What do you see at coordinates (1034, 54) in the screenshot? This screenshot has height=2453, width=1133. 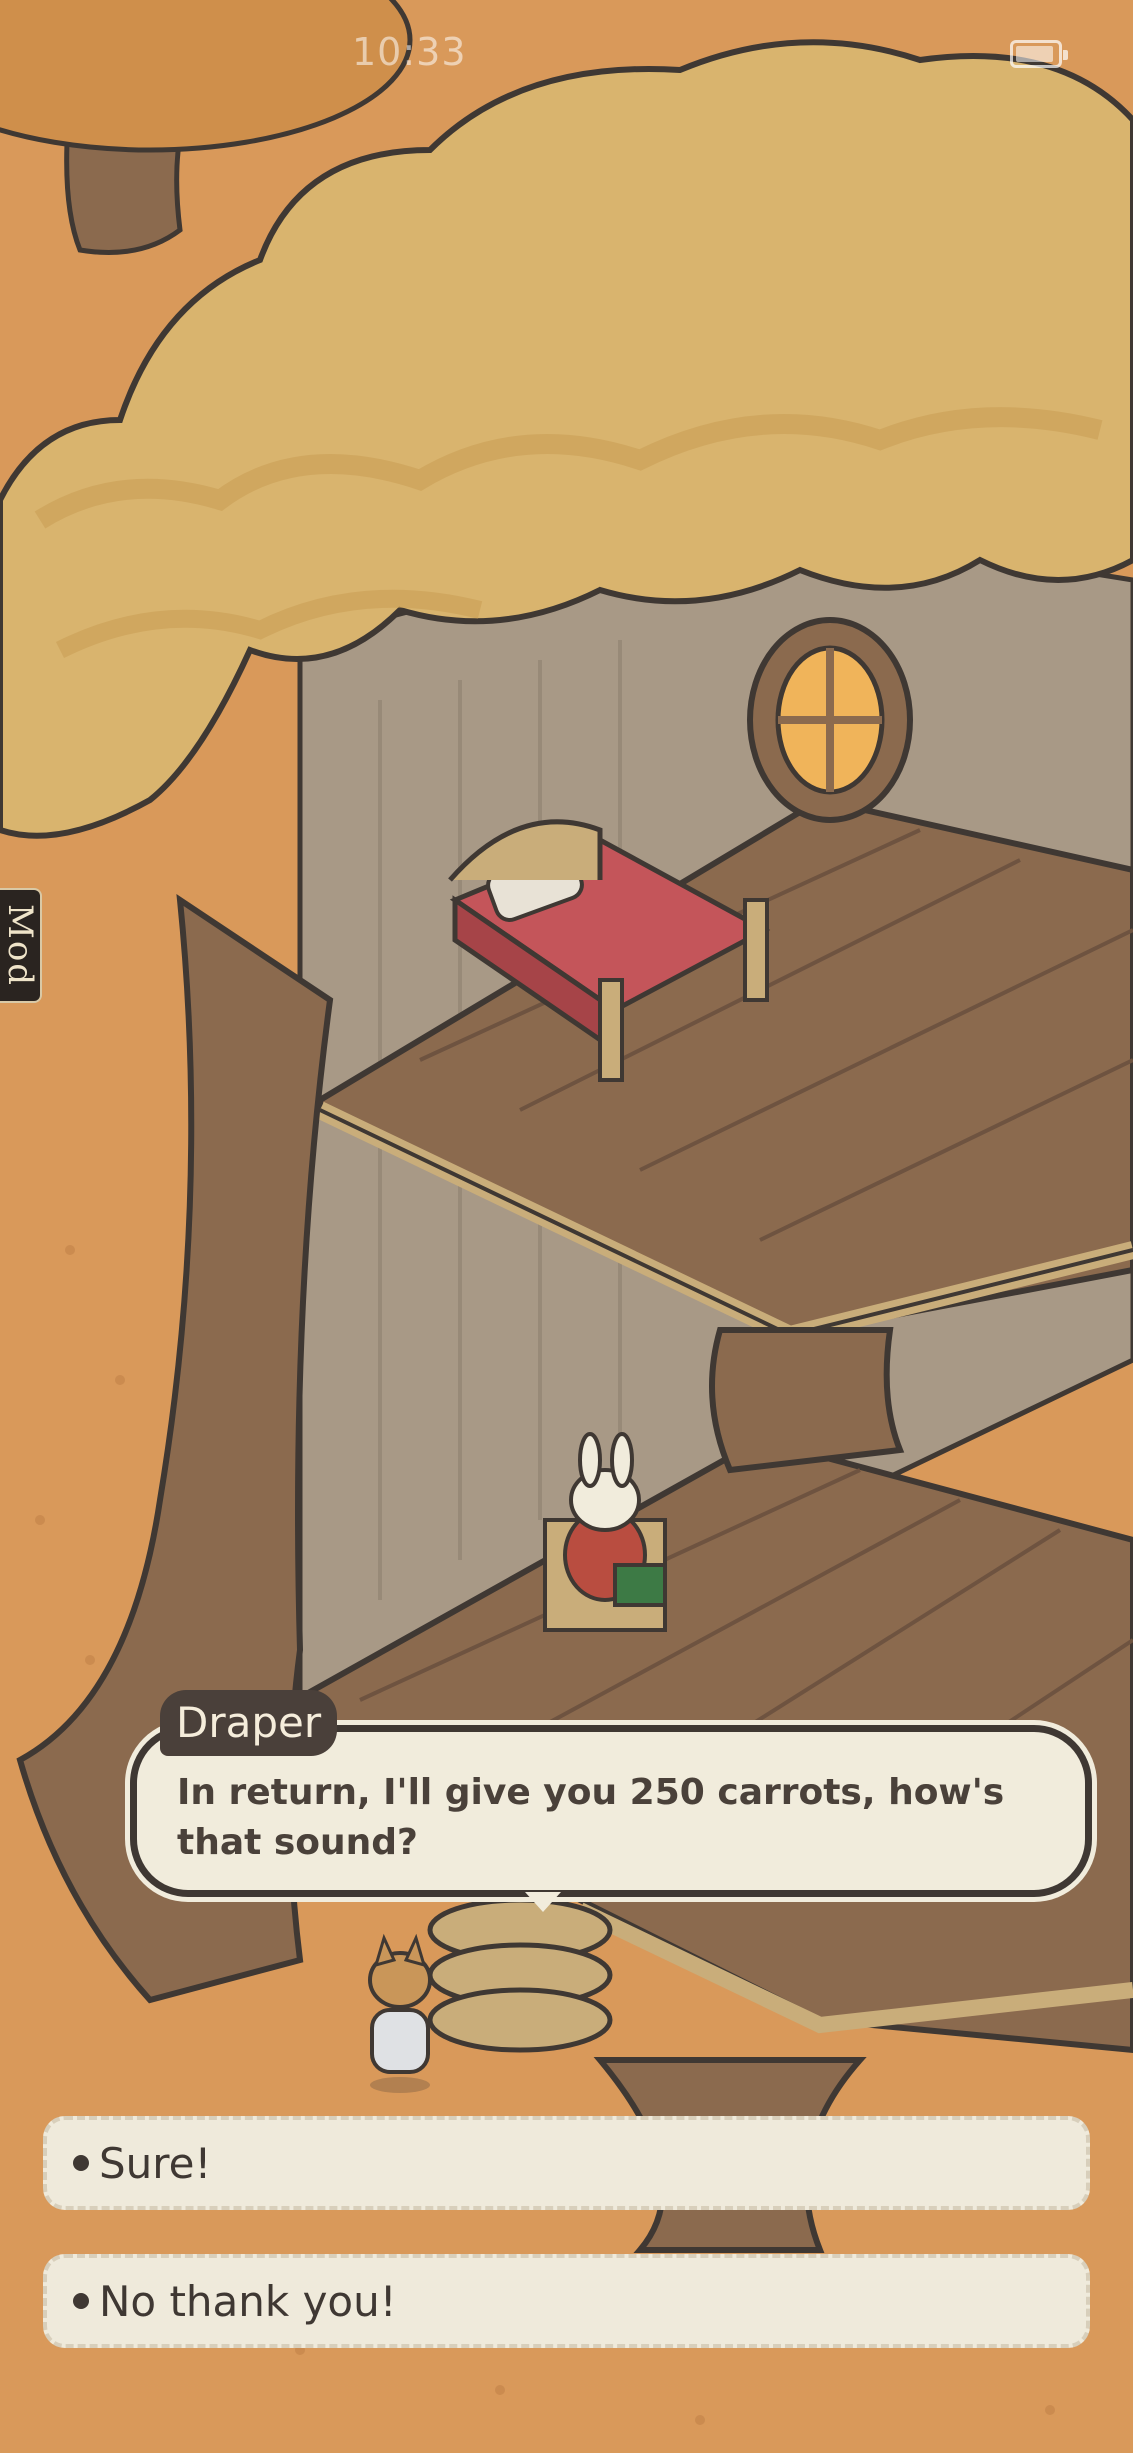 I see `battery-level` at bounding box center [1034, 54].